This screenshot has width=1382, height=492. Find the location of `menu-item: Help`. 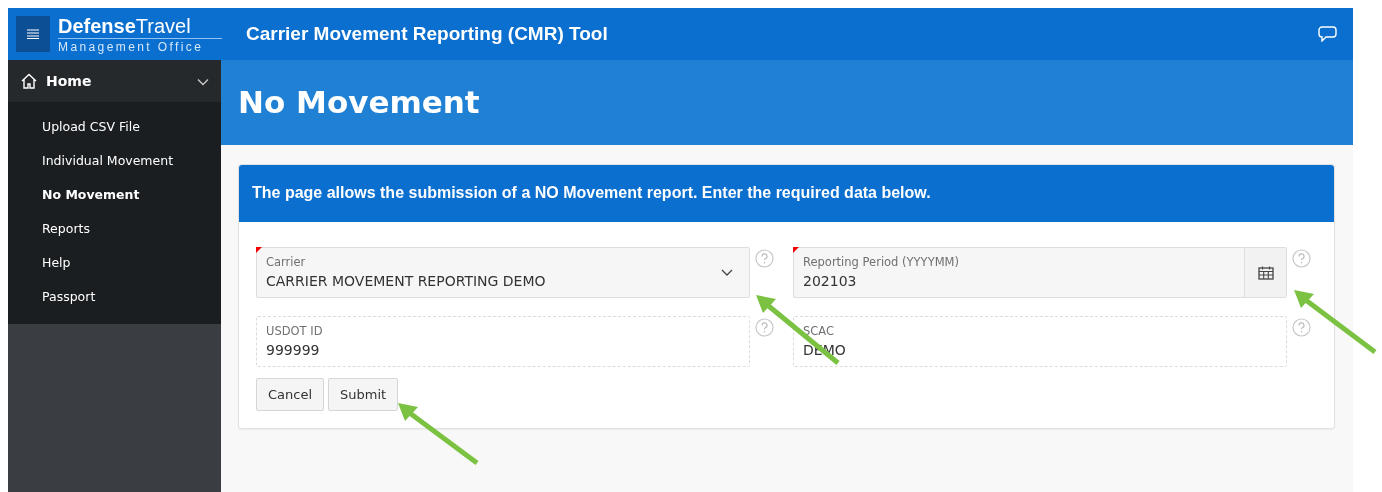

menu-item: Help is located at coordinates (114, 263).